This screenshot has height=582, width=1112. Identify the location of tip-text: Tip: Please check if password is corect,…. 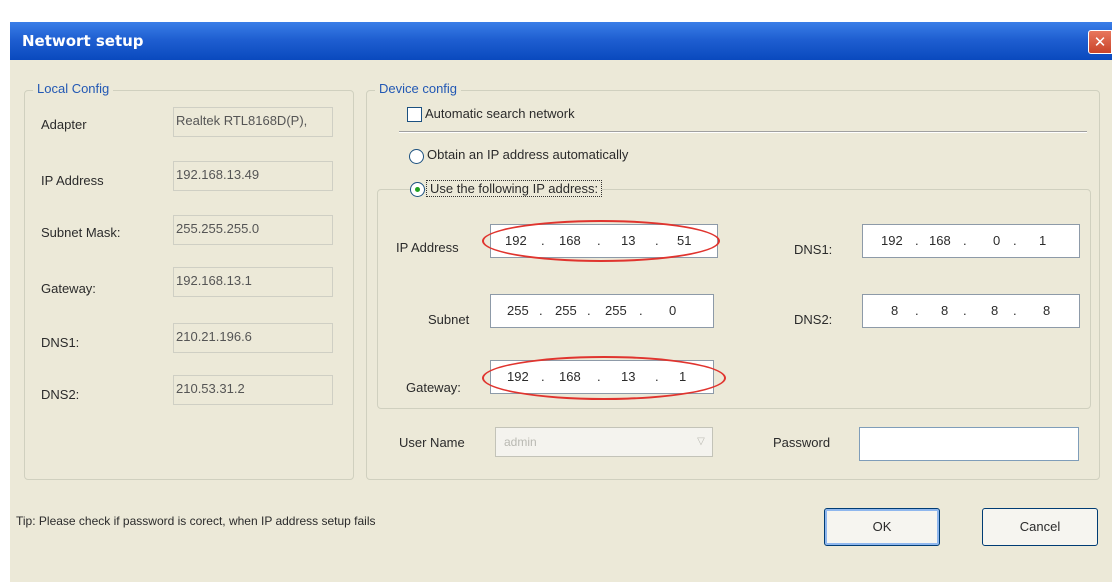
(196, 521).